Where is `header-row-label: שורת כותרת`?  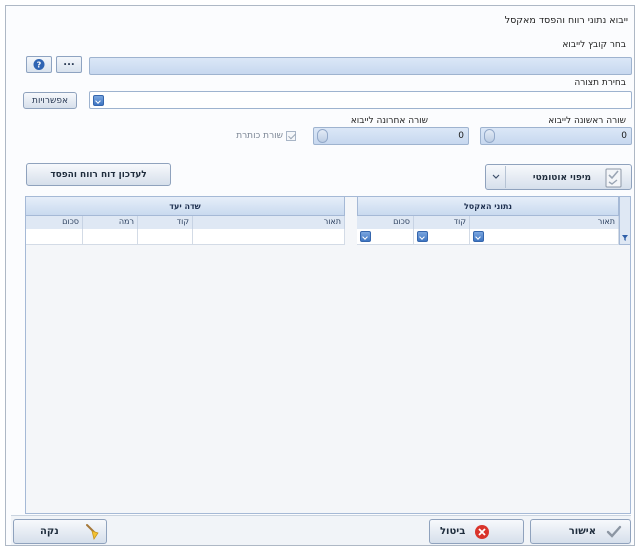 header-row-label: שורת כותרת is located at coordinates (259, 136).